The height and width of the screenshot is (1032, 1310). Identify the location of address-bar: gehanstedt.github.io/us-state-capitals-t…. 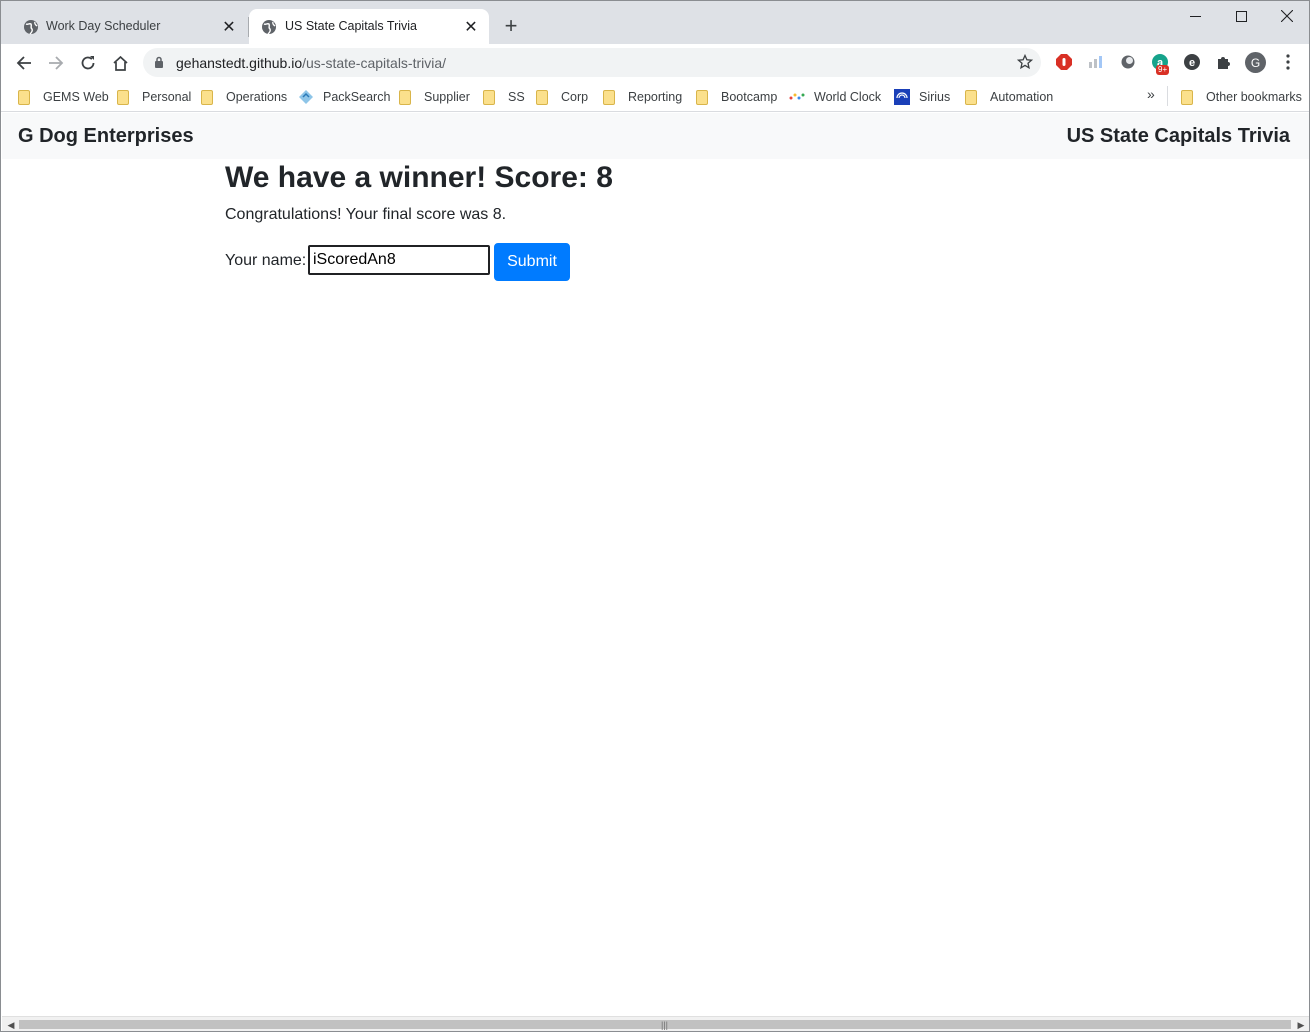
(592, 62).